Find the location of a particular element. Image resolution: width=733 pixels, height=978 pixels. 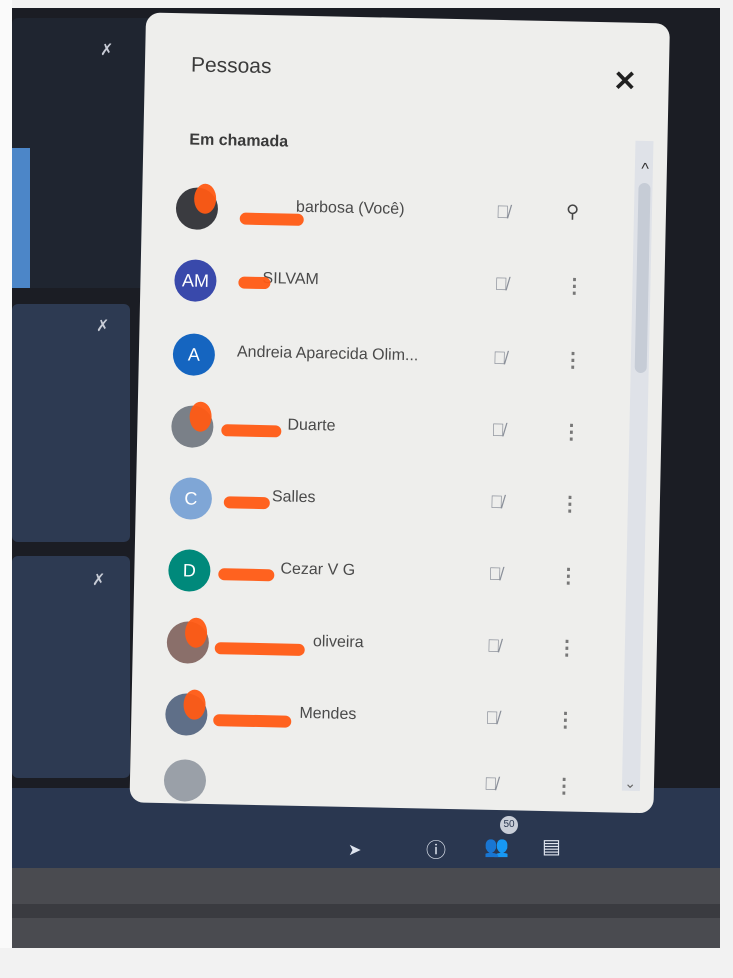

avatar: A is located at coordinates (194, 355).